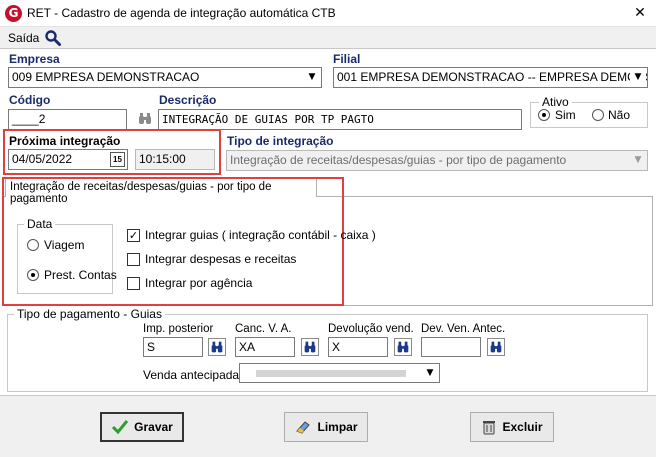 Image resolution: width=656 pixels, height=457 pixels. What do you see at coordinates (13, 13) in the screenshot?
I see `app-logo-icon: G` at bounding box center [13, 13].